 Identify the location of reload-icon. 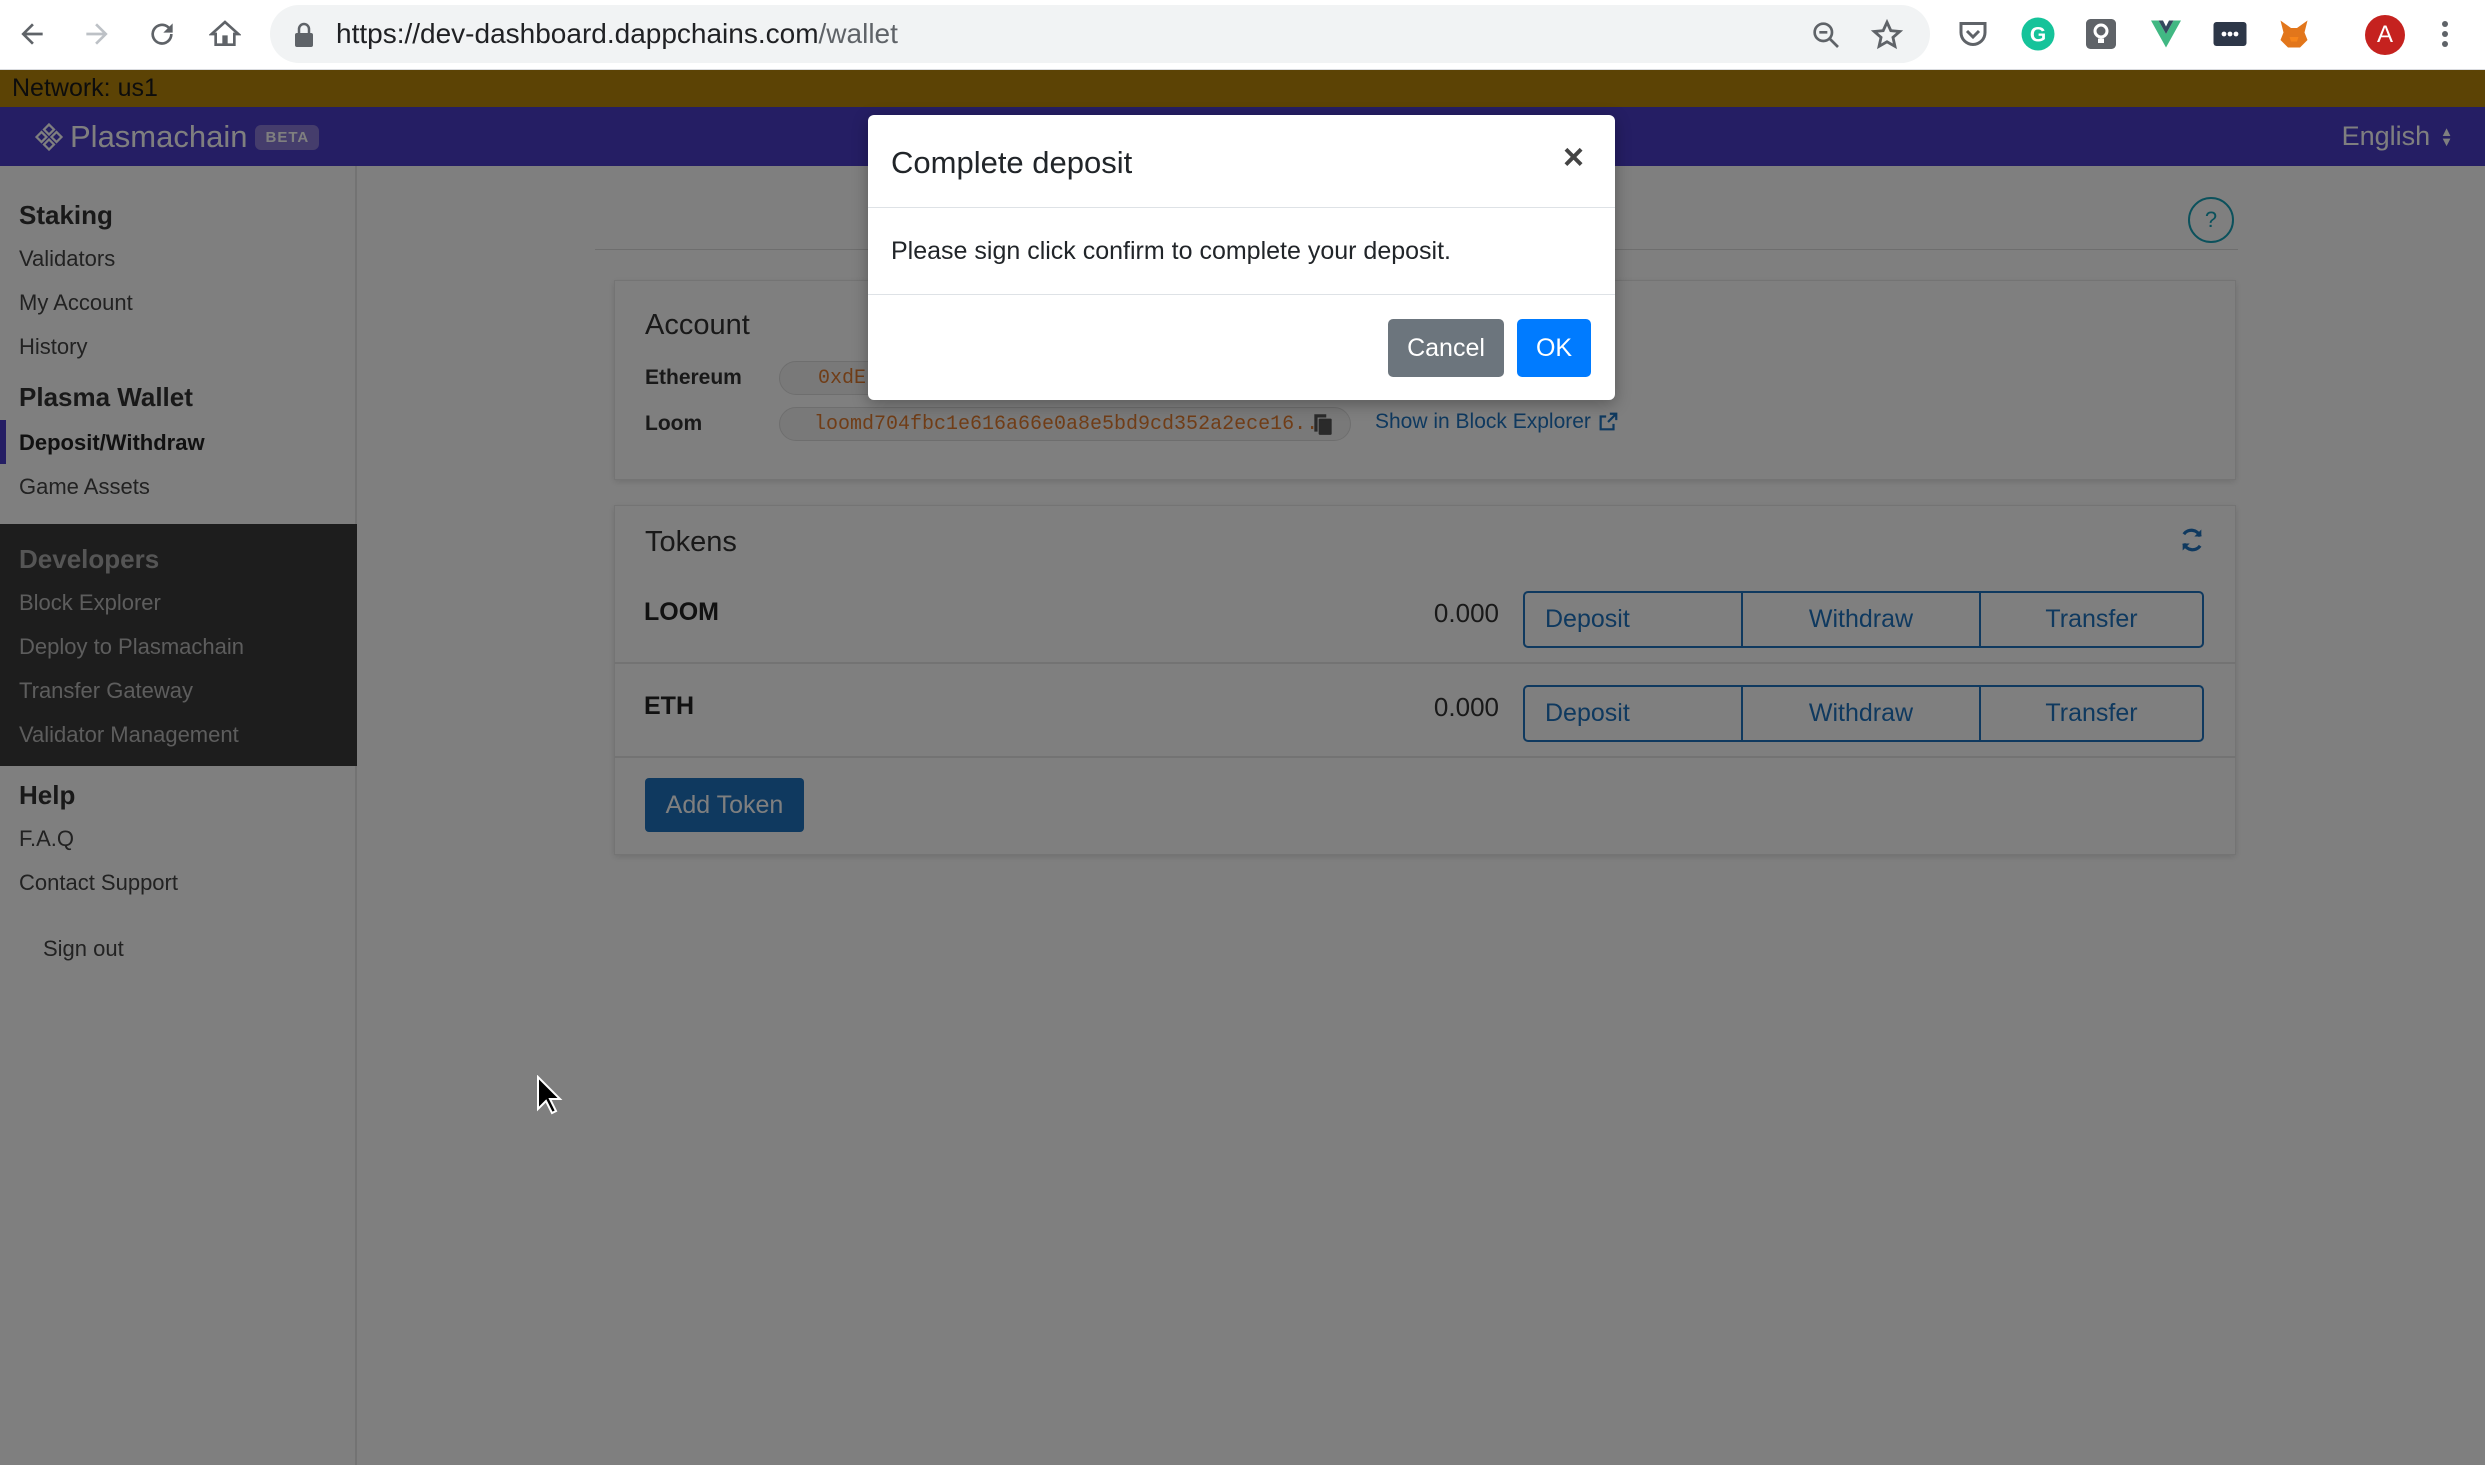
(162, 34).